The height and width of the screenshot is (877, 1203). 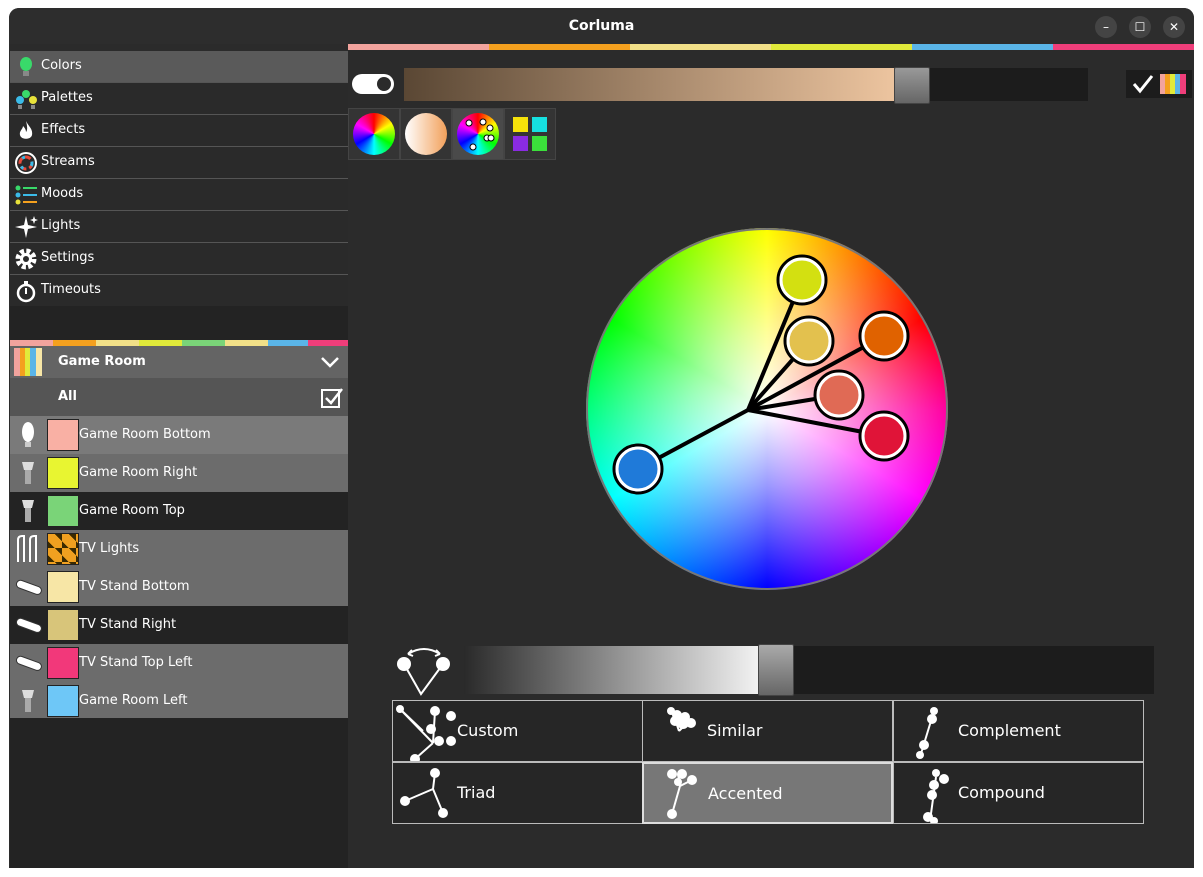 I want to click on light-row: Game Room Right, so click(x=179, y=473).